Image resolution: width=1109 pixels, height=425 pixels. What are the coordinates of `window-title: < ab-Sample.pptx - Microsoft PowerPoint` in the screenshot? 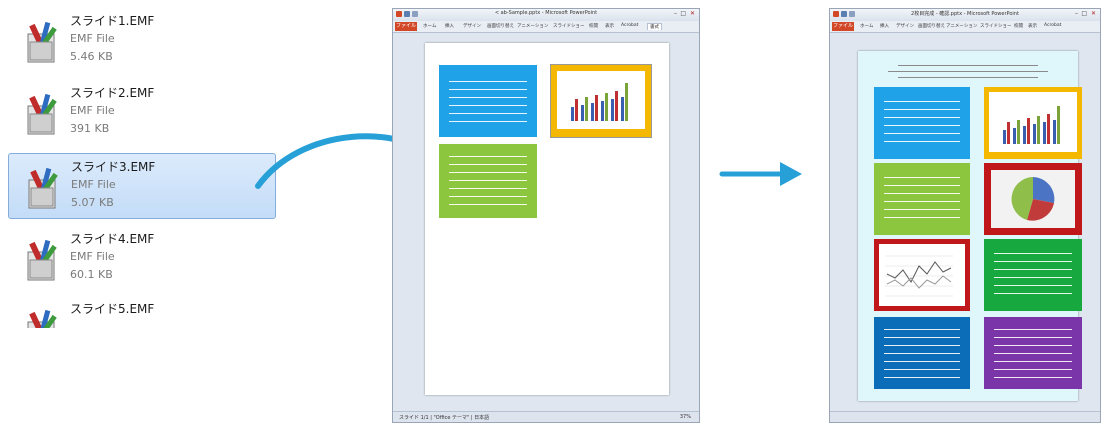 It's located at (546, 13).